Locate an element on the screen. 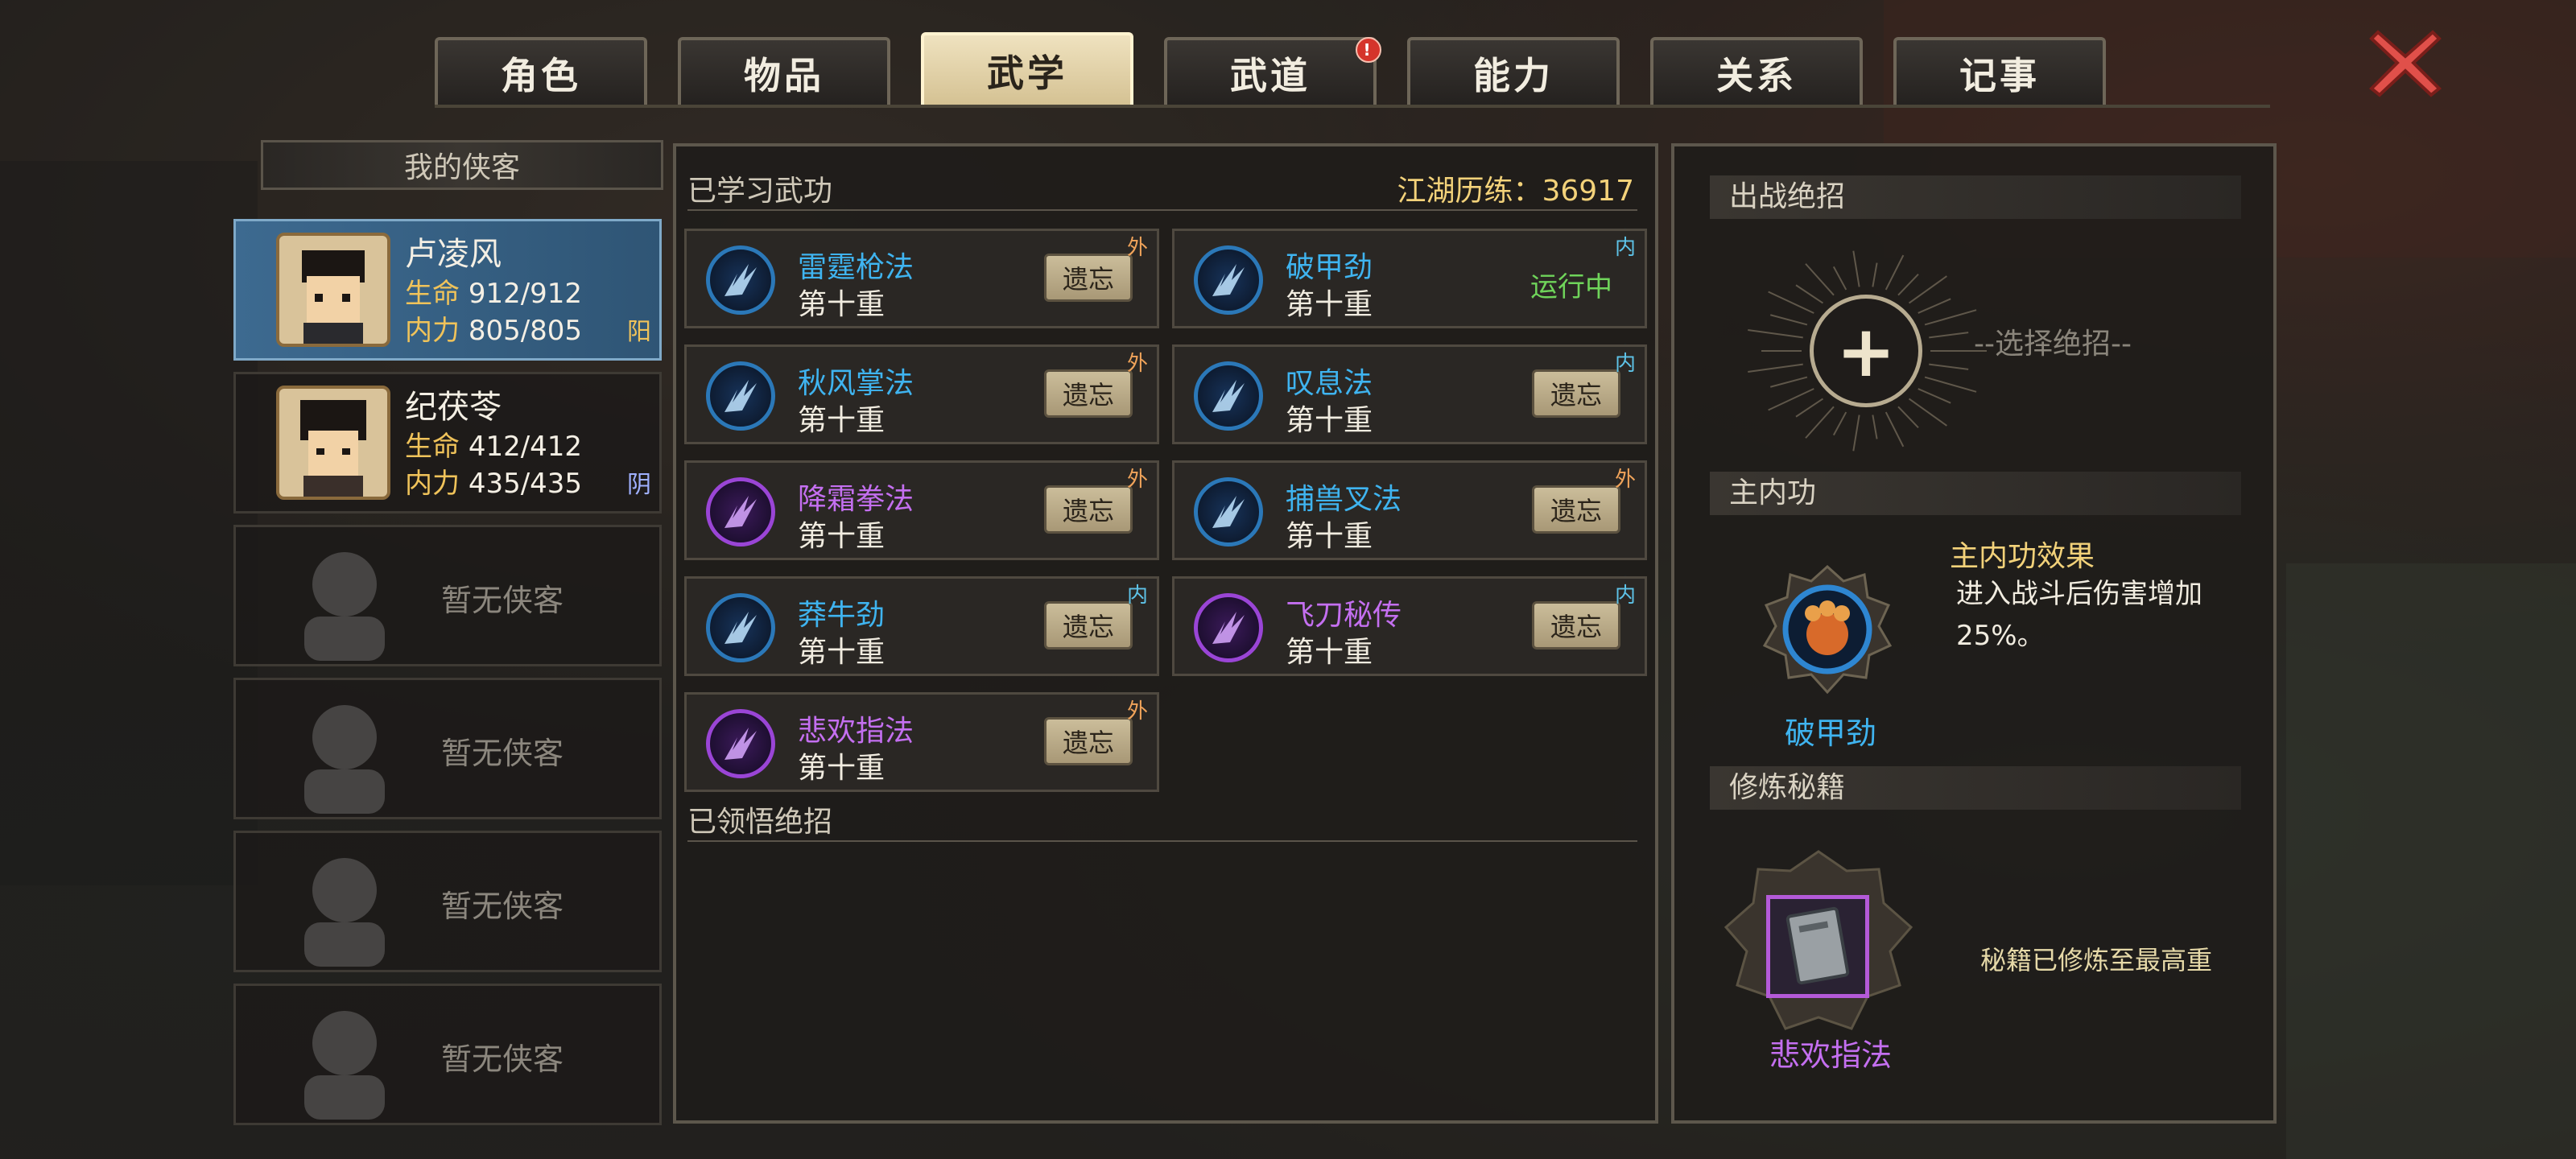 The height and width of the screenshot is (1159, 2576). tab-character: 角色 is located at coordinates (541, 71).